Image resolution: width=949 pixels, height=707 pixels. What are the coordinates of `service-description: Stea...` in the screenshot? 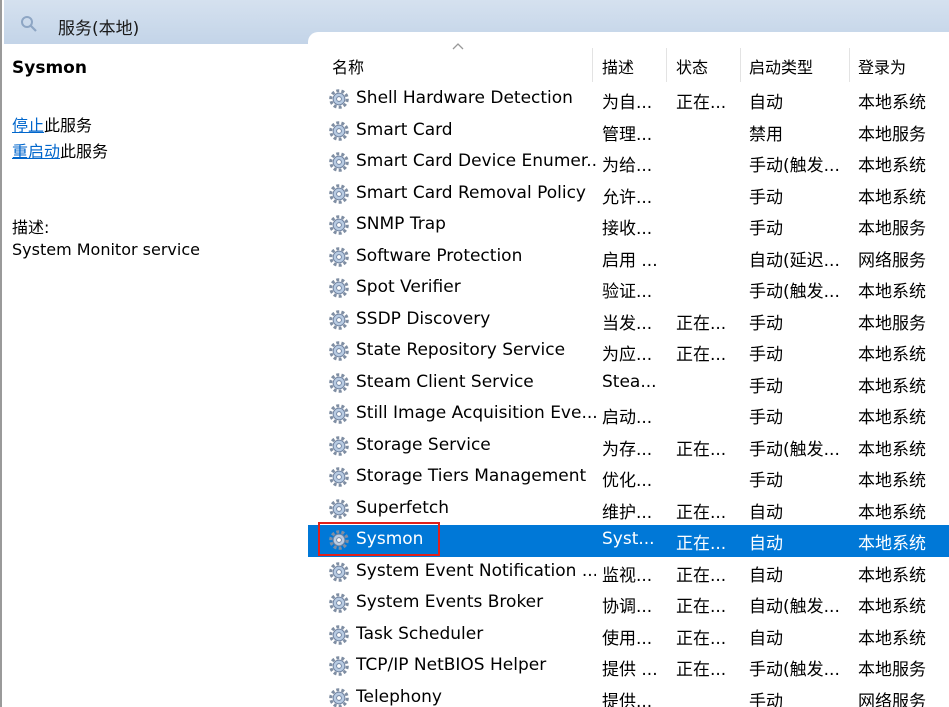 It's located at (629, 381).